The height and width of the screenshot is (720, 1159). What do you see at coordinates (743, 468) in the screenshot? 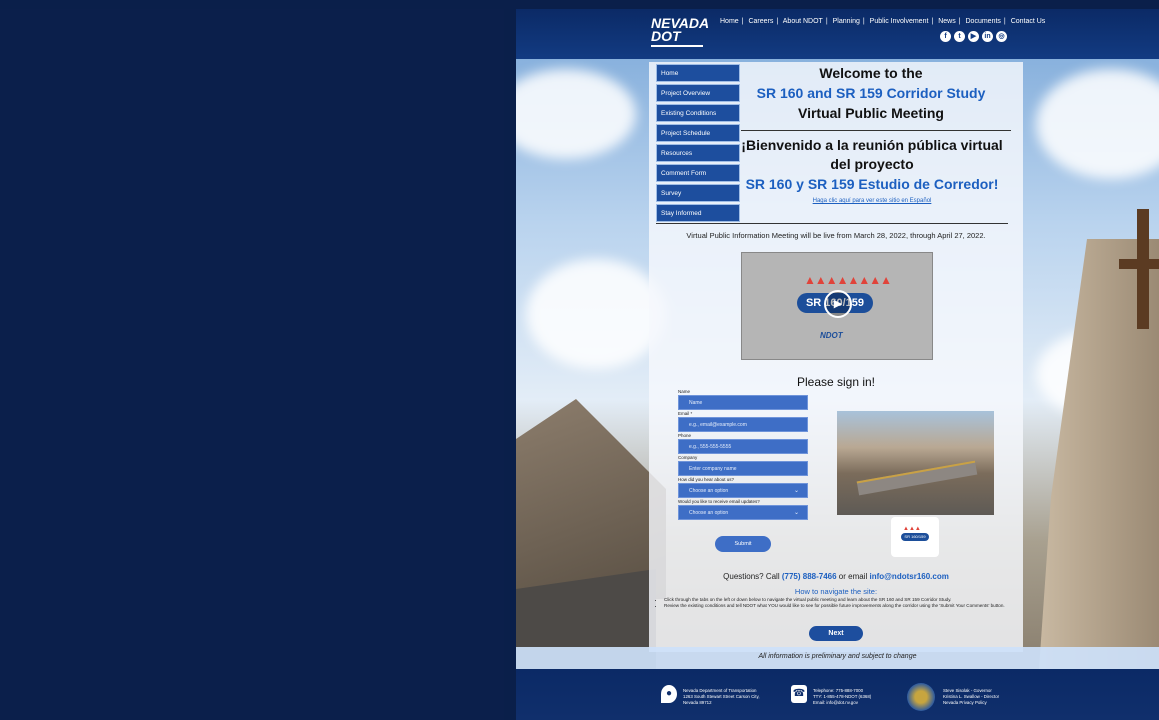
I see `company-input: Enter company name` at bounding box center [743, 468].